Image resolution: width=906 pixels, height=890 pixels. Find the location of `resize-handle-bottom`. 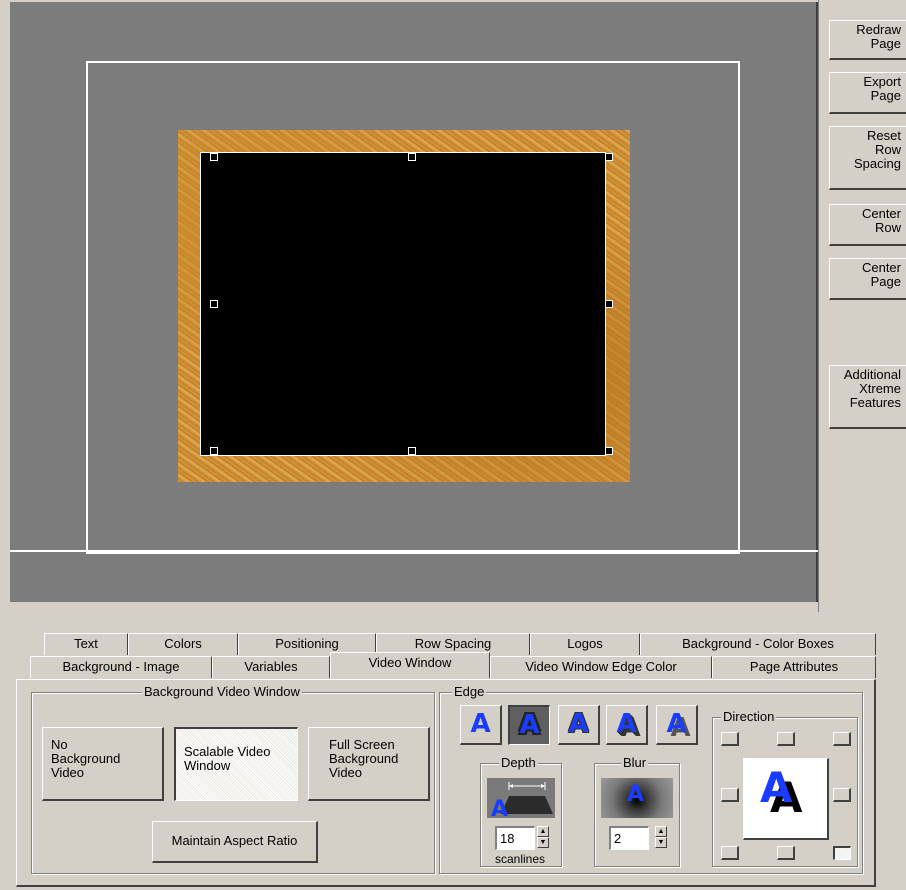

resize-handle-bottom is located at coordinates (412, 451).